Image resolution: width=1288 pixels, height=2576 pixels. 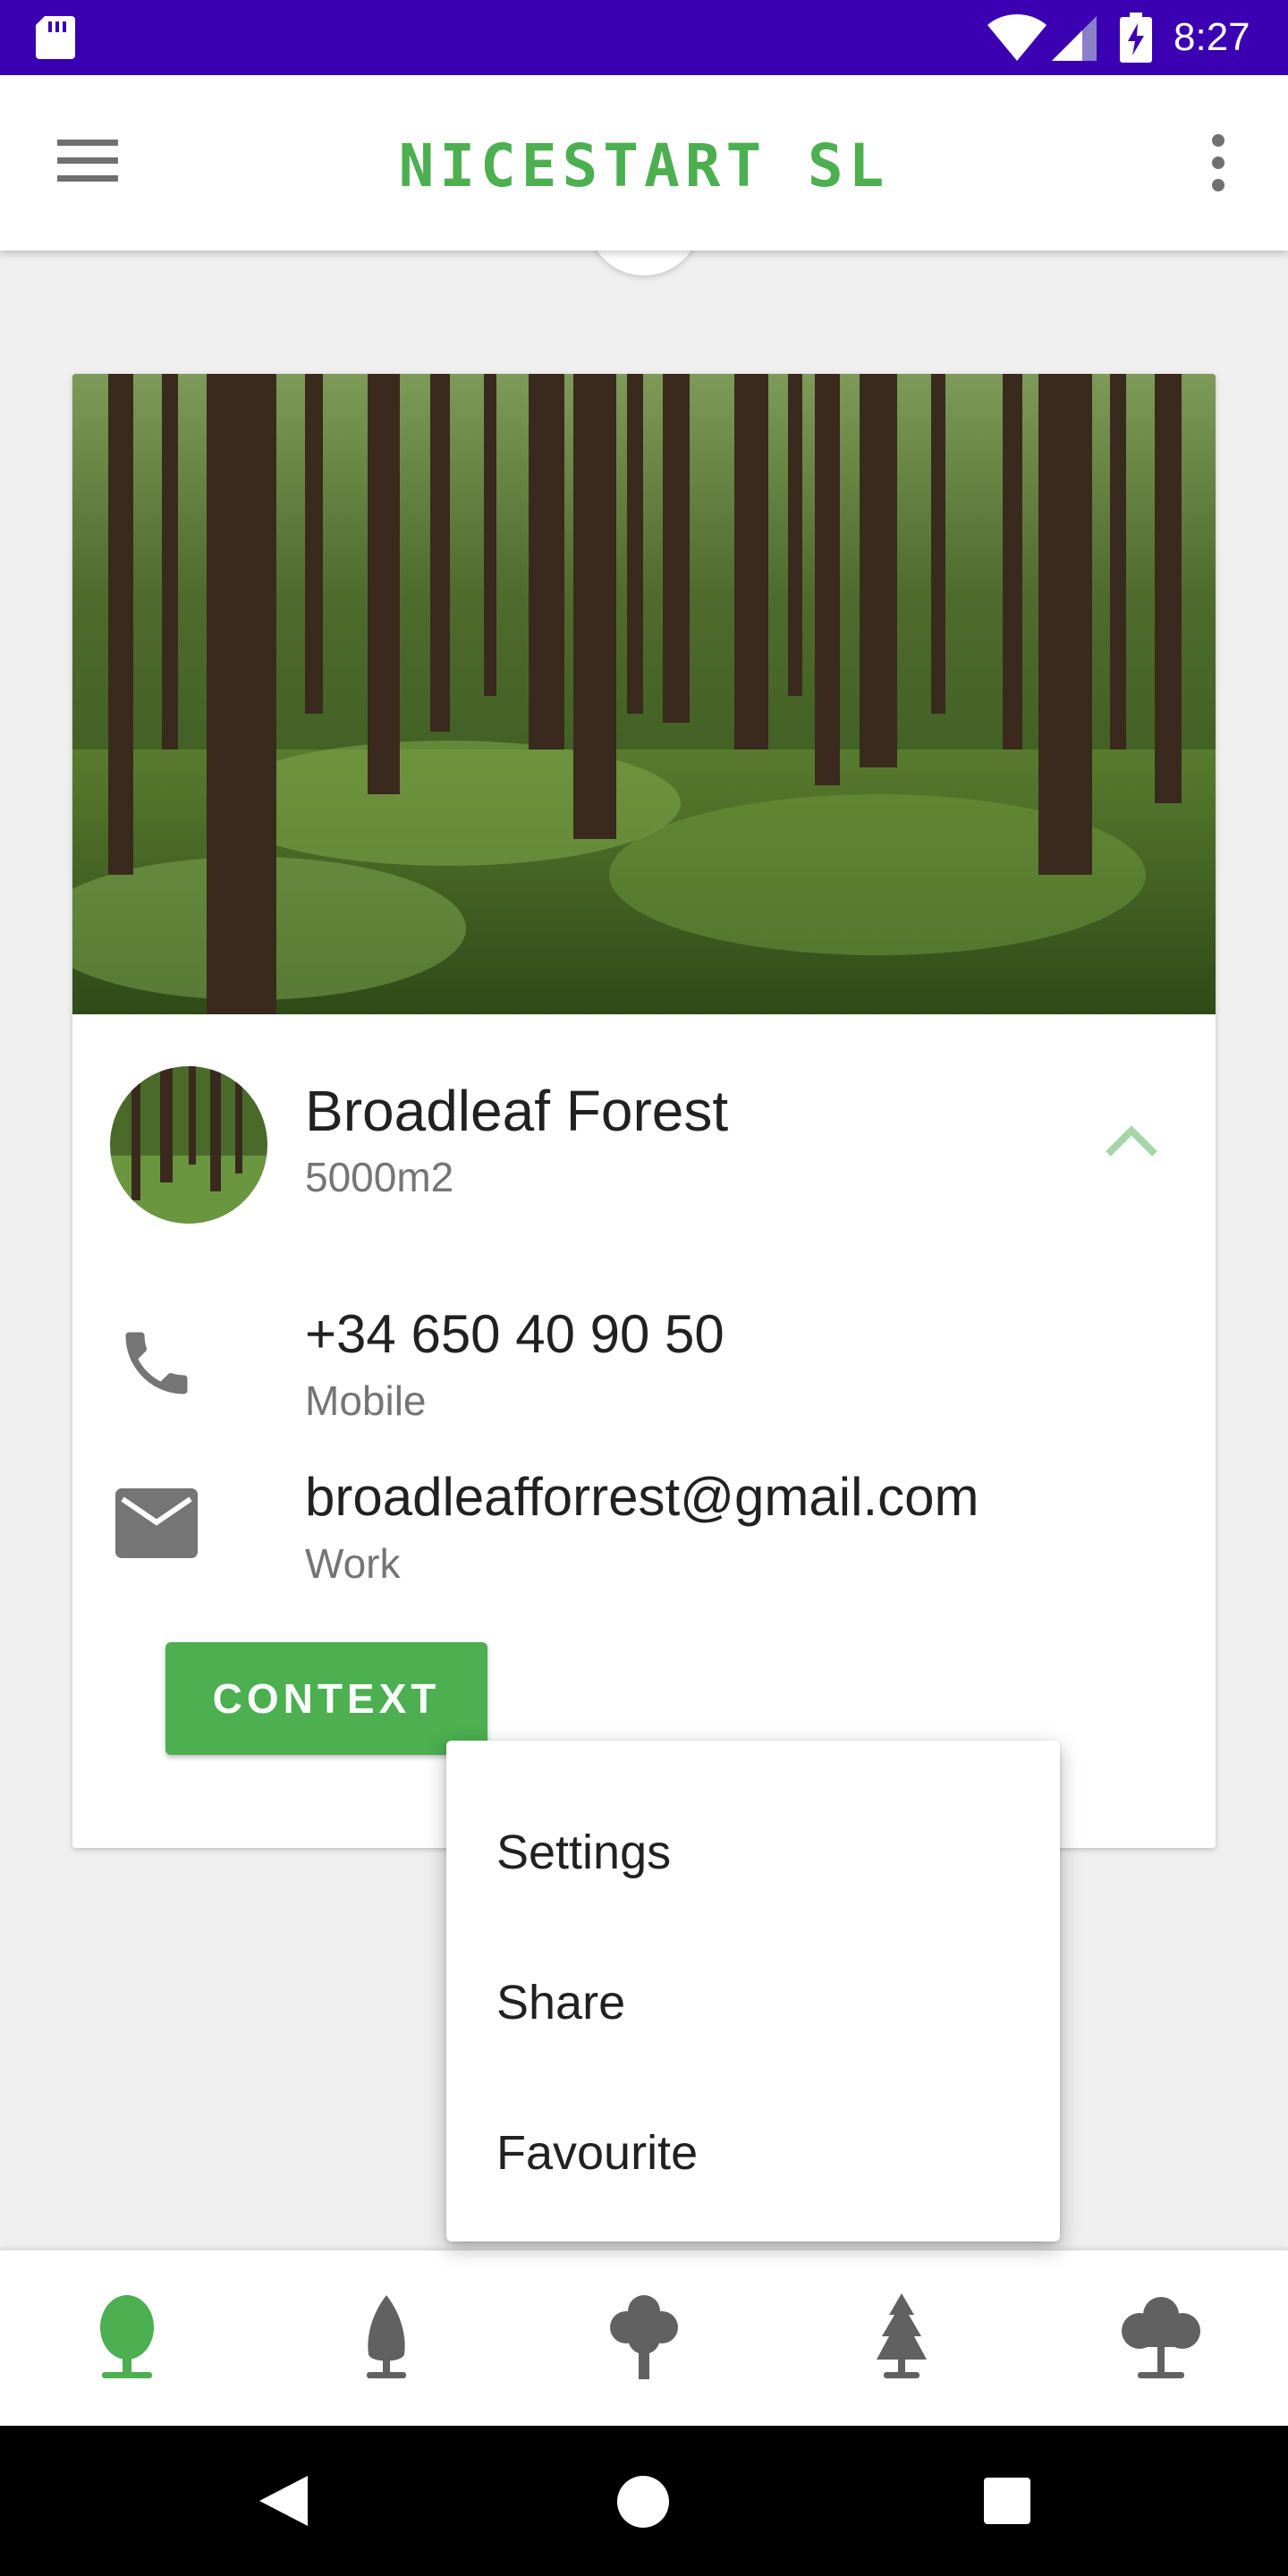 I want to click on tree-round-icon, so click(x=127, y=2336).